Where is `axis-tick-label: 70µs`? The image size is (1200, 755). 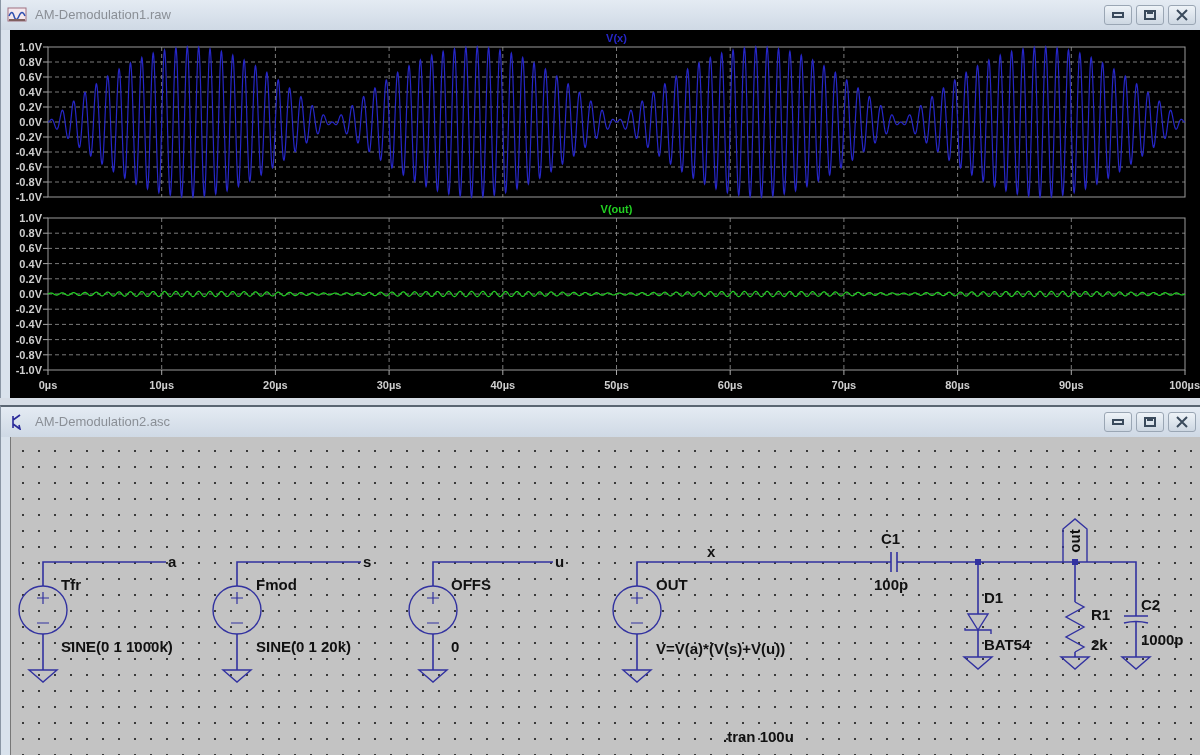 axis-tick-label: 70µs is located at coordinates (844, 385).